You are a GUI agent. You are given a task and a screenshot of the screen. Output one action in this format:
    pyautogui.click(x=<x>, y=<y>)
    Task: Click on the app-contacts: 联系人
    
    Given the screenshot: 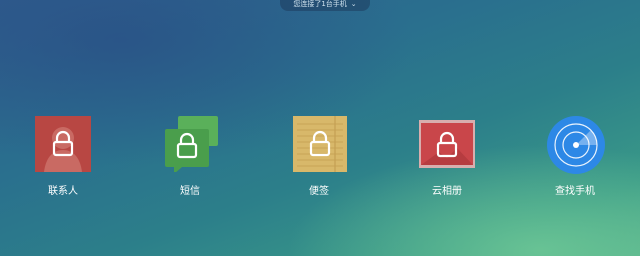 What is the action you would take?
    pyautogui.click(x=63, y=161)
    